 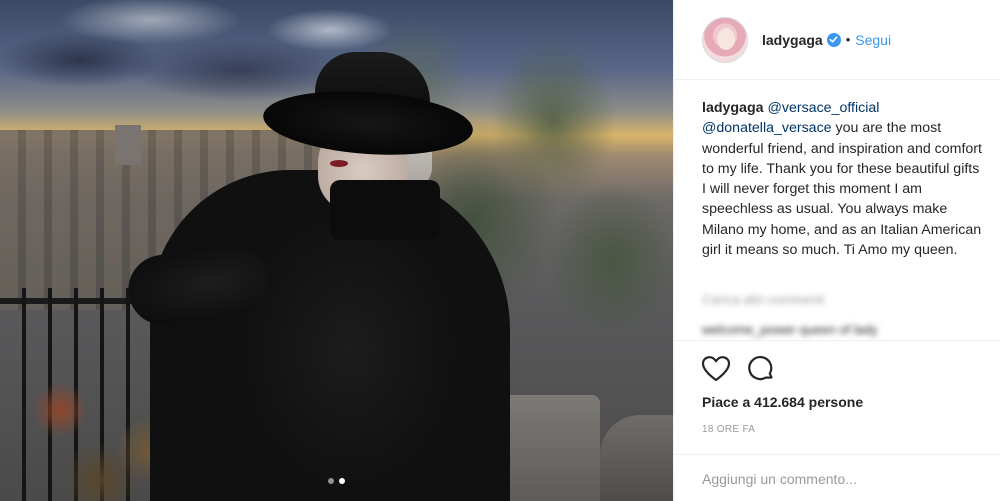 What do you see at coordinates (128, 145) in the screenshot?
I see `city-tower` at bounding box center [128, 145].